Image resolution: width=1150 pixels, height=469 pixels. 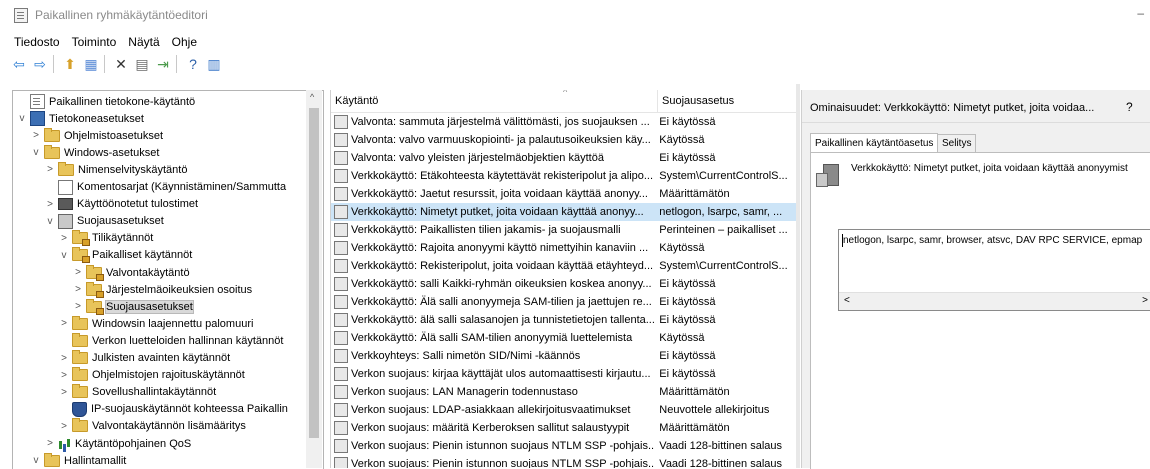 I want to click on menu-item-2: Näytä, so click(x=143, y=42).